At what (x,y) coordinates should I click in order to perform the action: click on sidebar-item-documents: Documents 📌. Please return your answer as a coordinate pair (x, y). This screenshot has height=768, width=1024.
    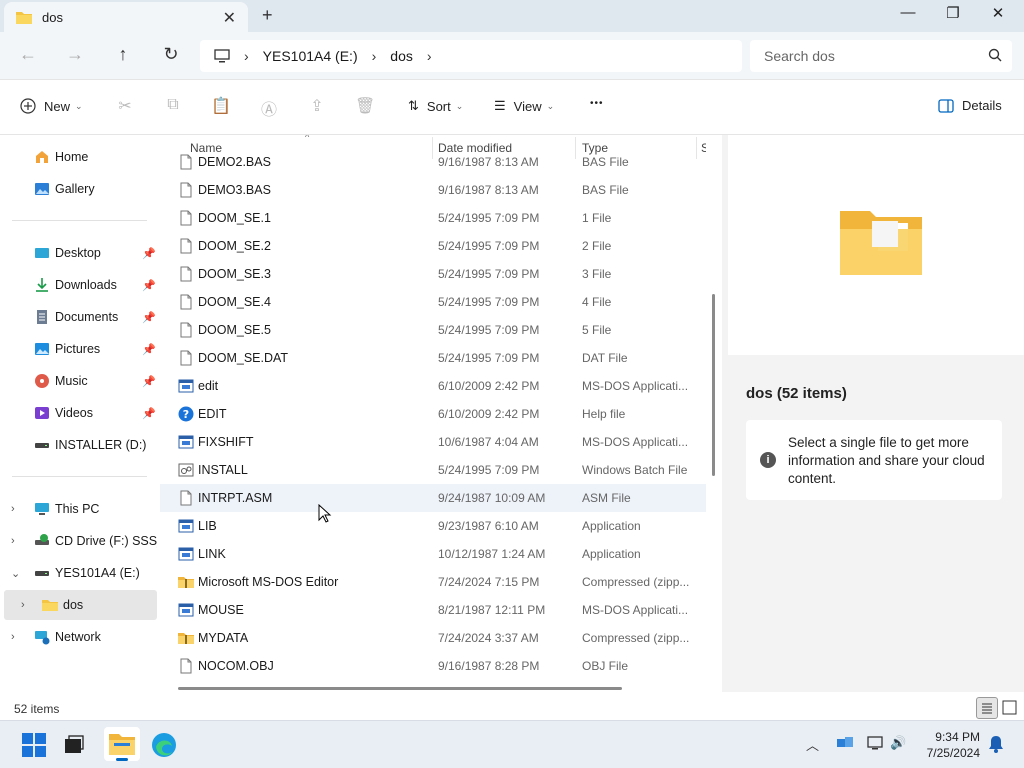
    Looking at the image, I should click on (78, 317).